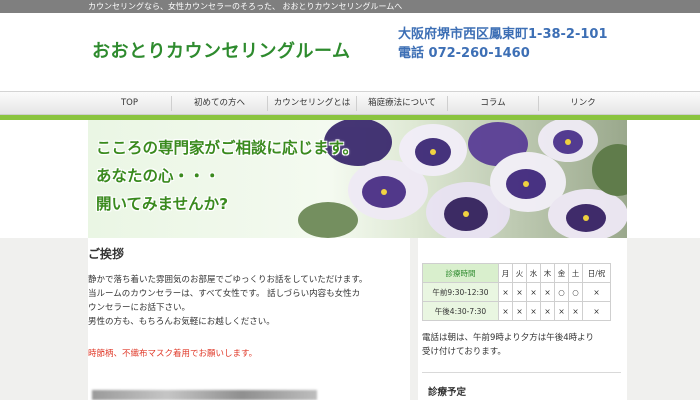 This screenshot has width=700, height=400. Describe the element at coordinates (181, 322) in the screenshot. I see `greeting-line-4: 男性の方も、もちろんお気軽にお越しください。` at that location.